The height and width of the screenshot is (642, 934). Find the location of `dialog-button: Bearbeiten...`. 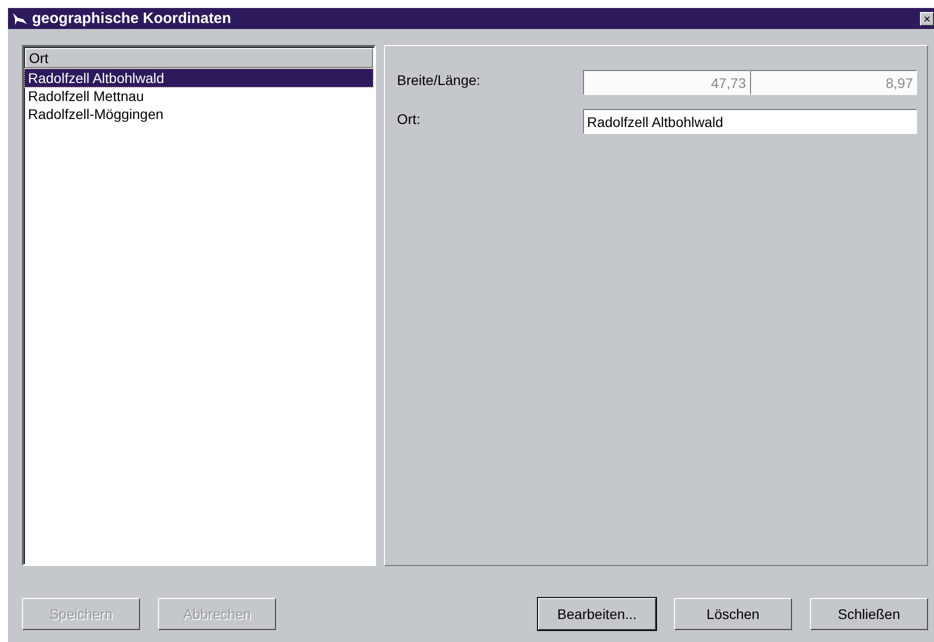

dialog-button: Bearbeiten... is located at coordinates (597, 614).